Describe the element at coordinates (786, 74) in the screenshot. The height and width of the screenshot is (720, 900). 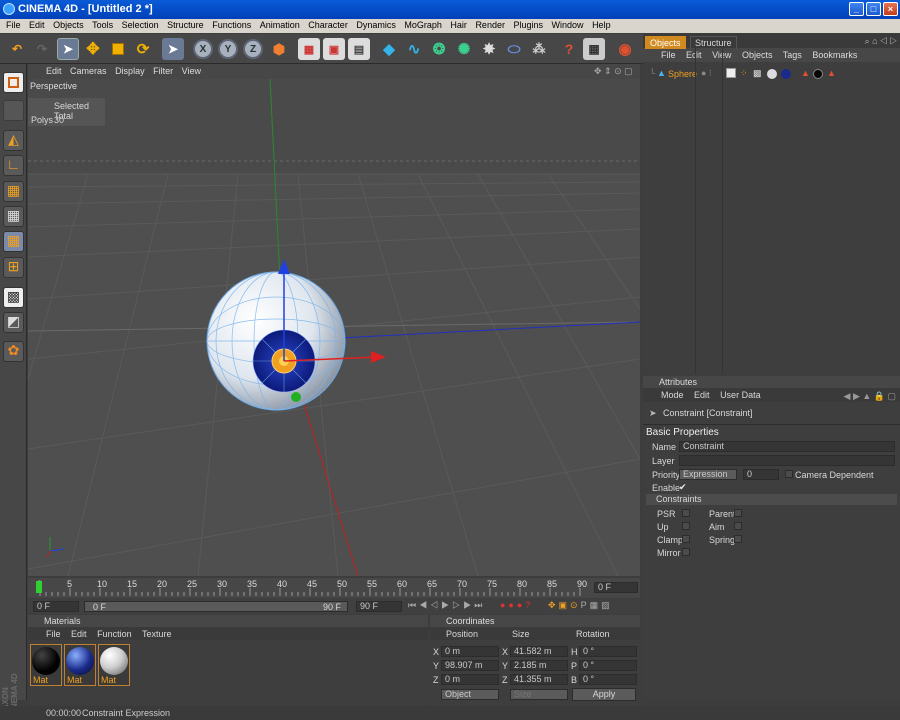
I see `material-tag-blue-icon` at that location.